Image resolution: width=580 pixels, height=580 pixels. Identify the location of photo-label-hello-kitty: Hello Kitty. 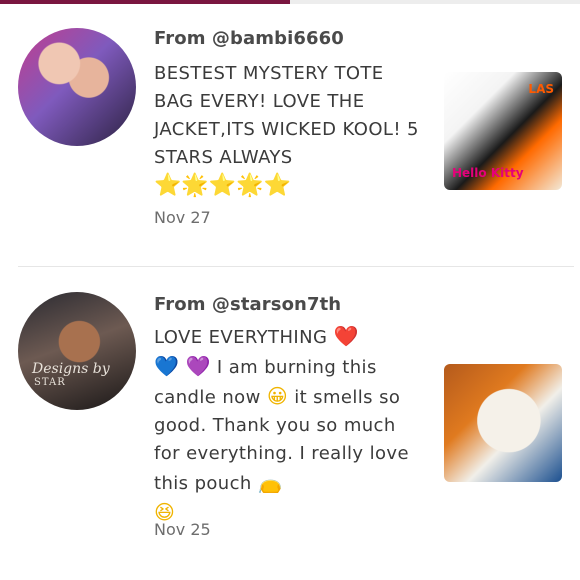
(488, 173).